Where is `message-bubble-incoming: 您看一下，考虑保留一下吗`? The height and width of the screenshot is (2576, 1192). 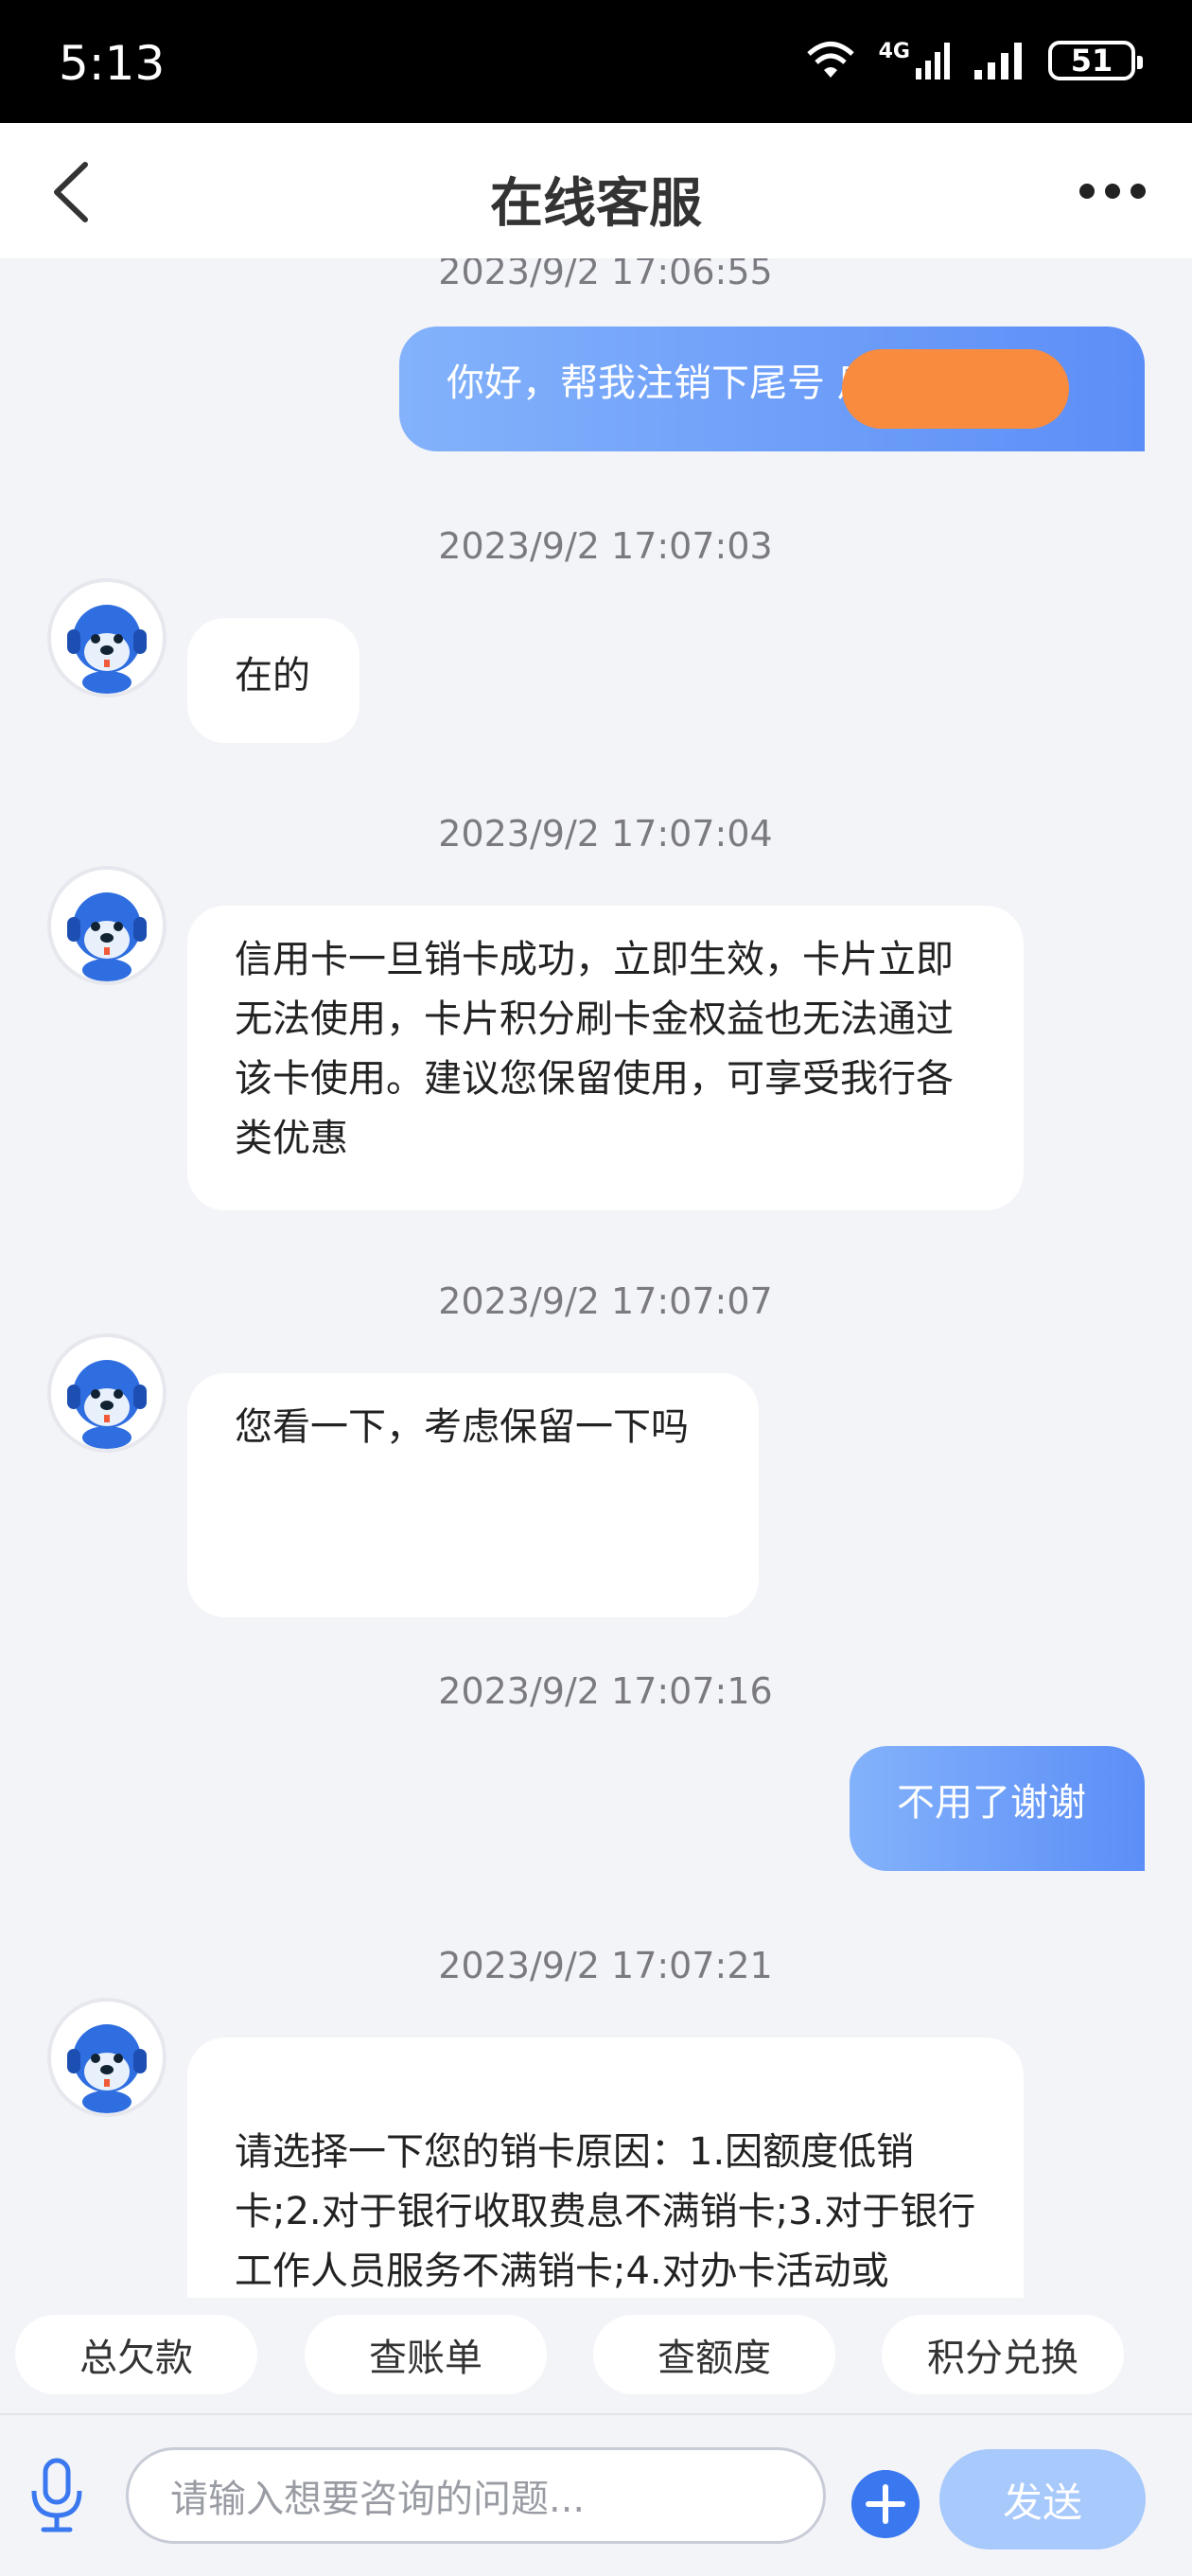
message-bubble-incoming: 您看一下，考虑保留一下吗 is located at coordinates (473, 1495).